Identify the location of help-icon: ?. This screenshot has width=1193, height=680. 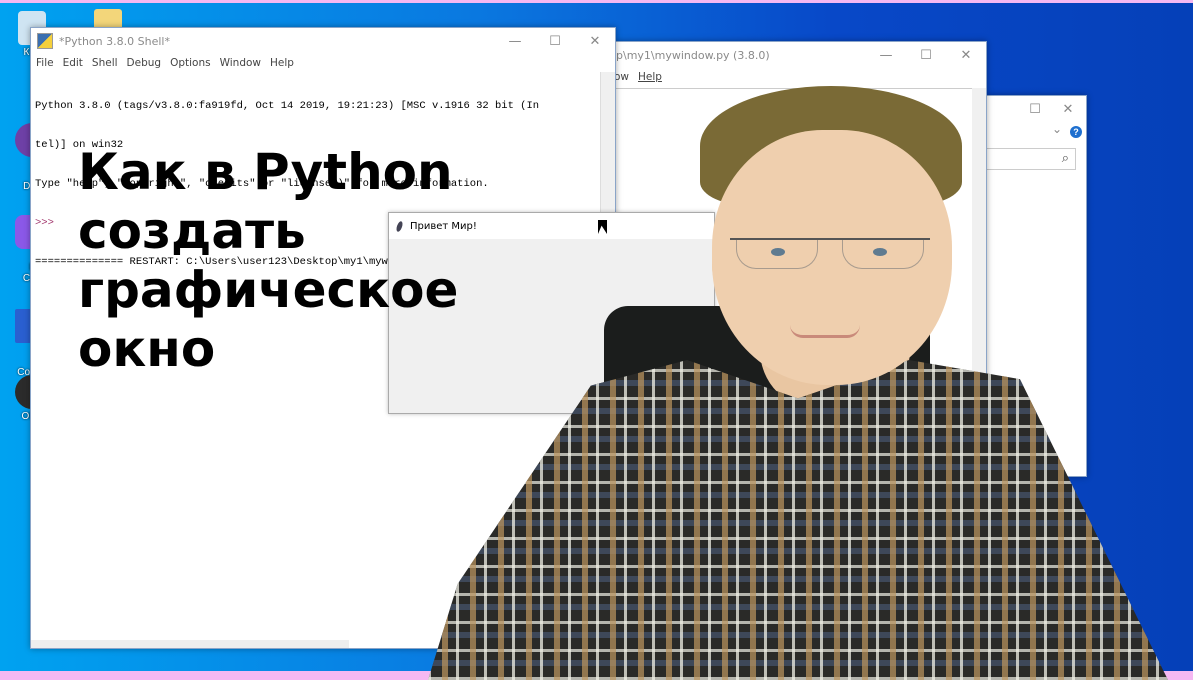
(1076, 132).